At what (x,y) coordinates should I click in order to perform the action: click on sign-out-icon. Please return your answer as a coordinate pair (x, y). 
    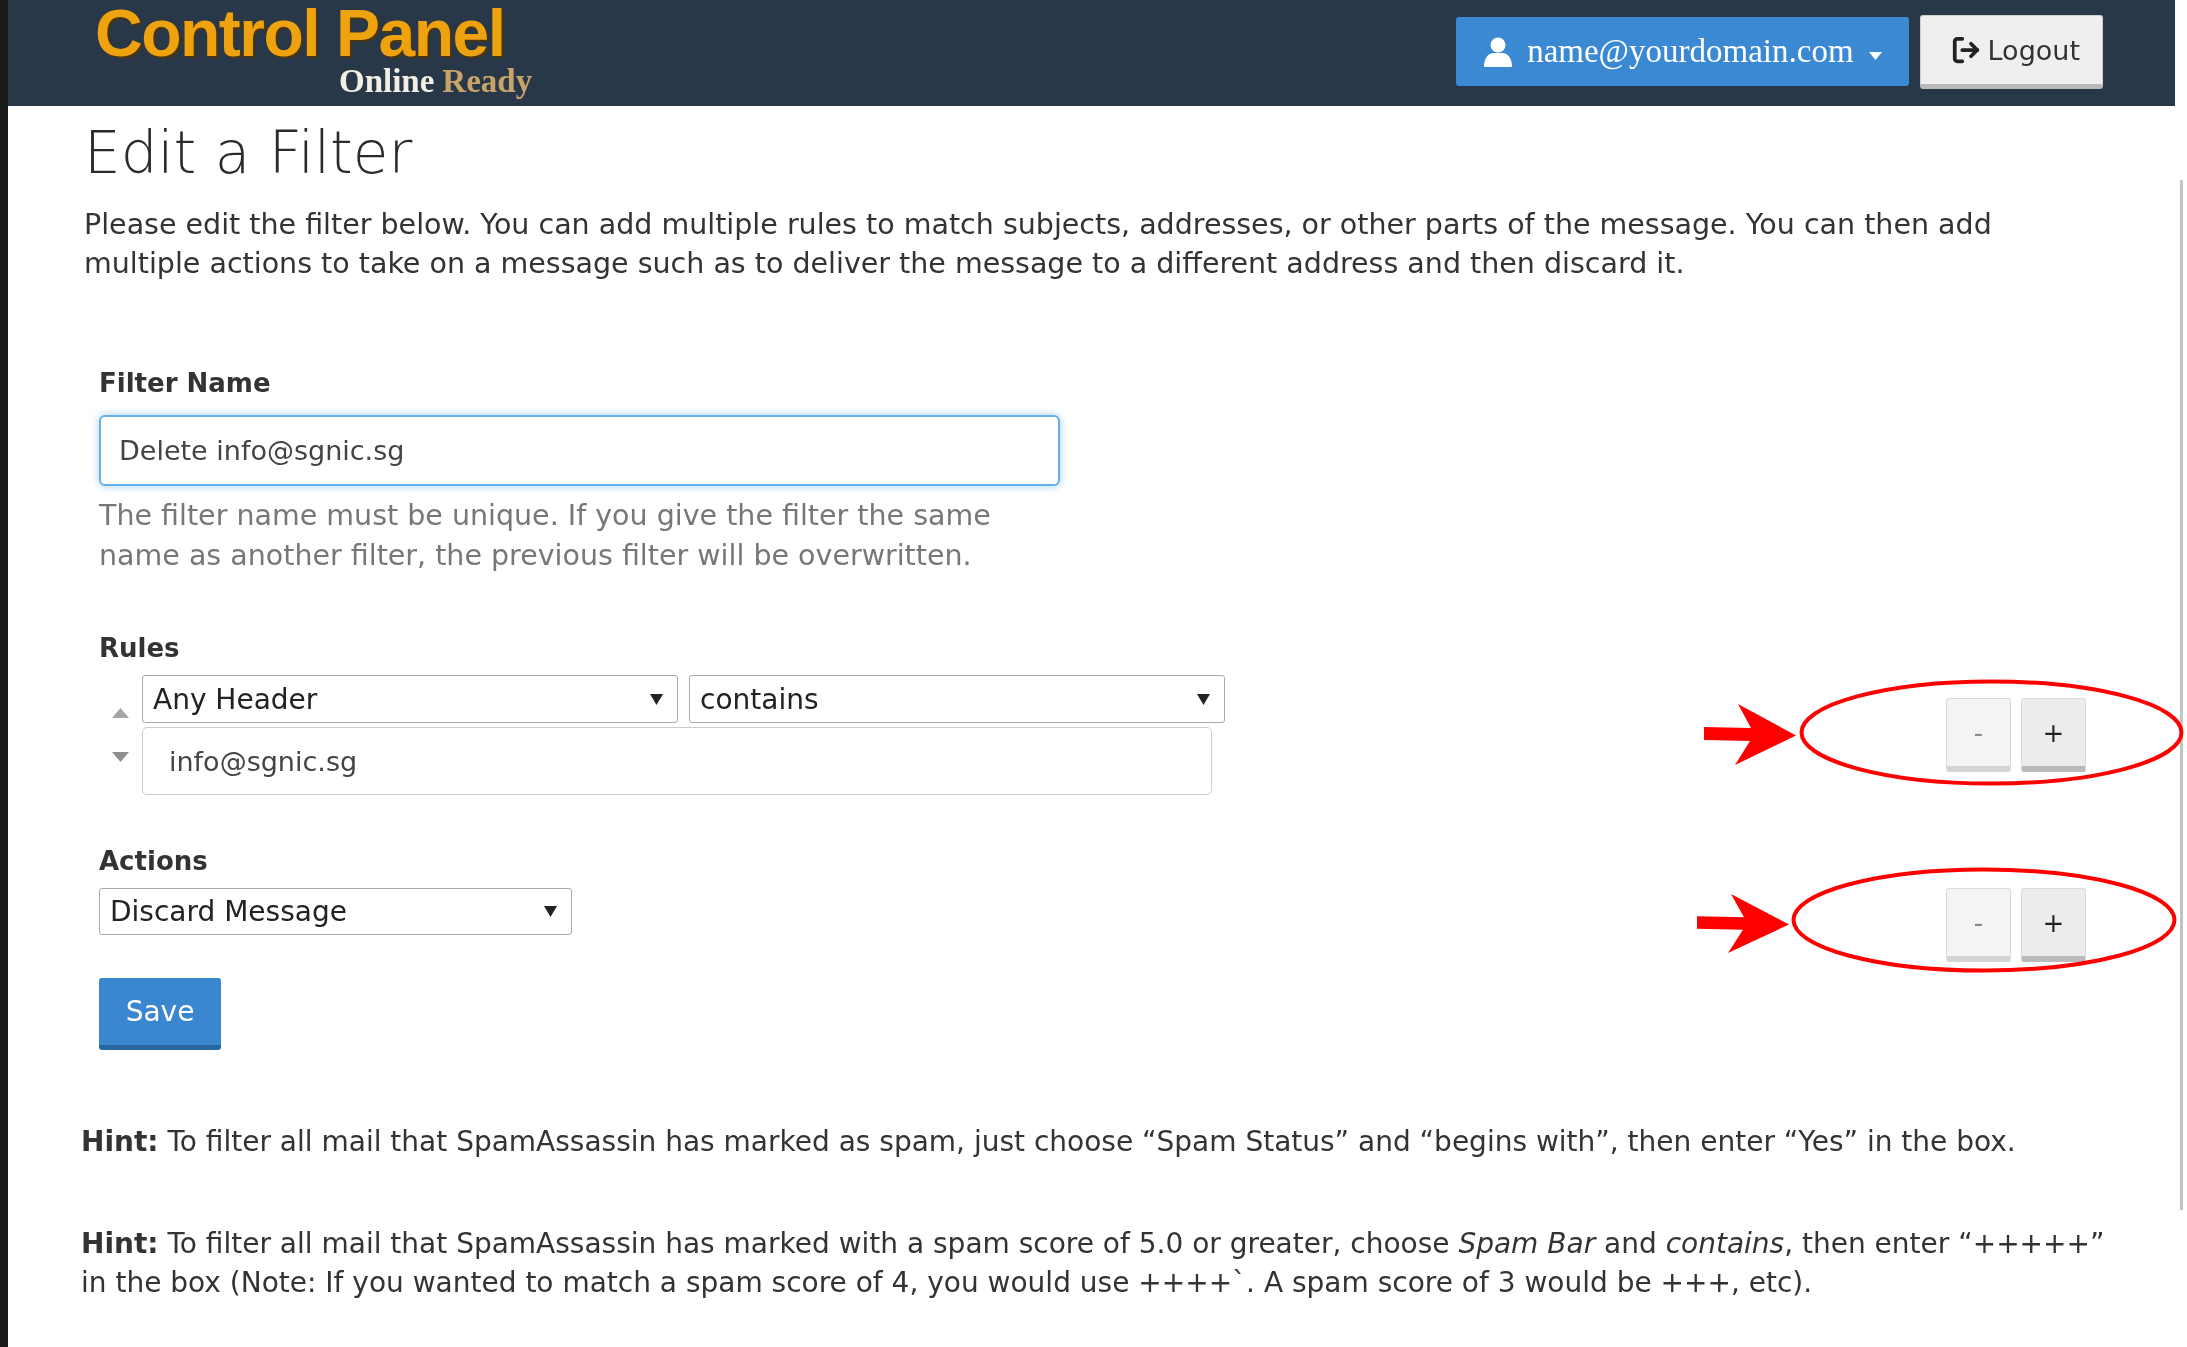
    Looking at the image, I should click on (1965, 50).